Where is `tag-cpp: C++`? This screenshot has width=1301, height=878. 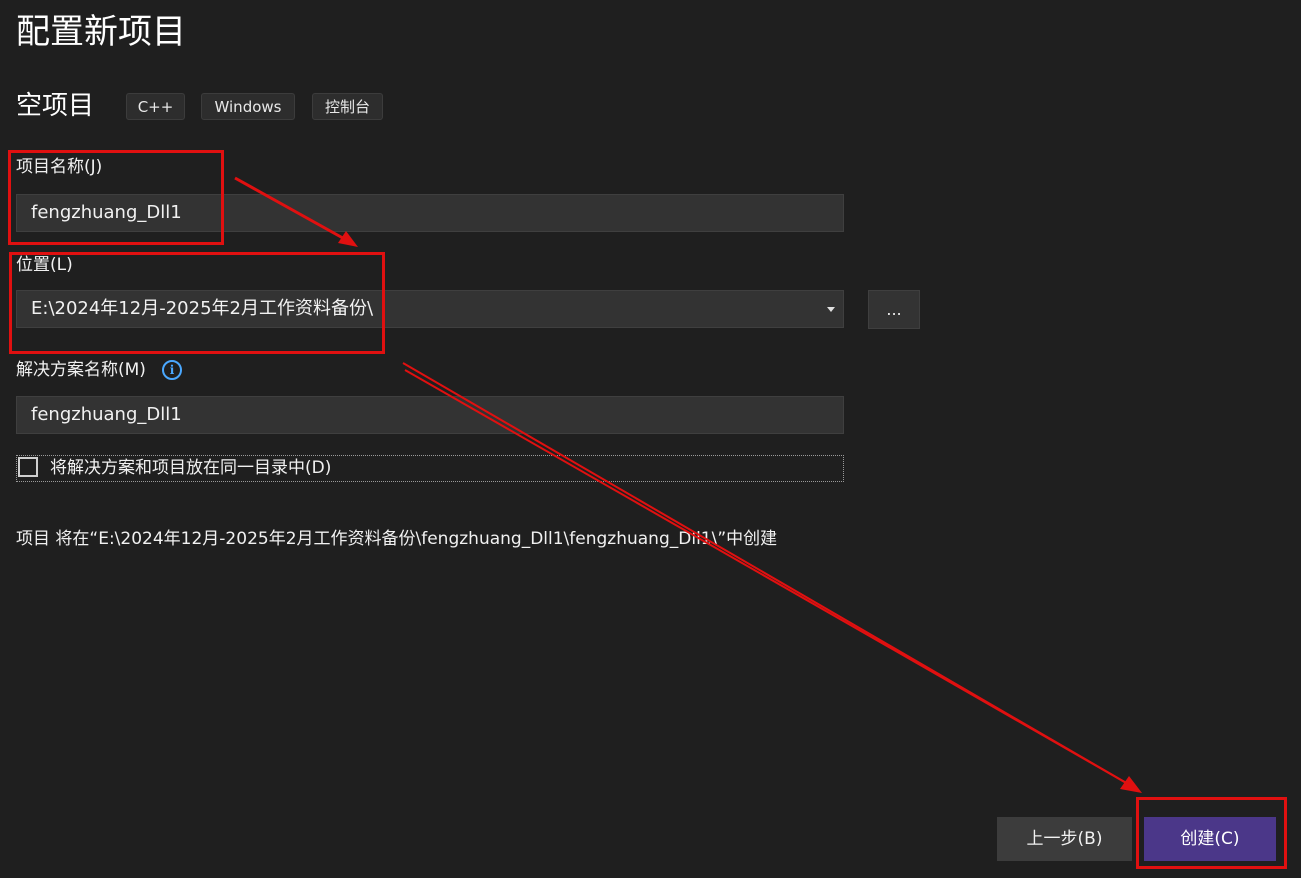
tag-cpp: C++ is located at coordinates (155, 106).